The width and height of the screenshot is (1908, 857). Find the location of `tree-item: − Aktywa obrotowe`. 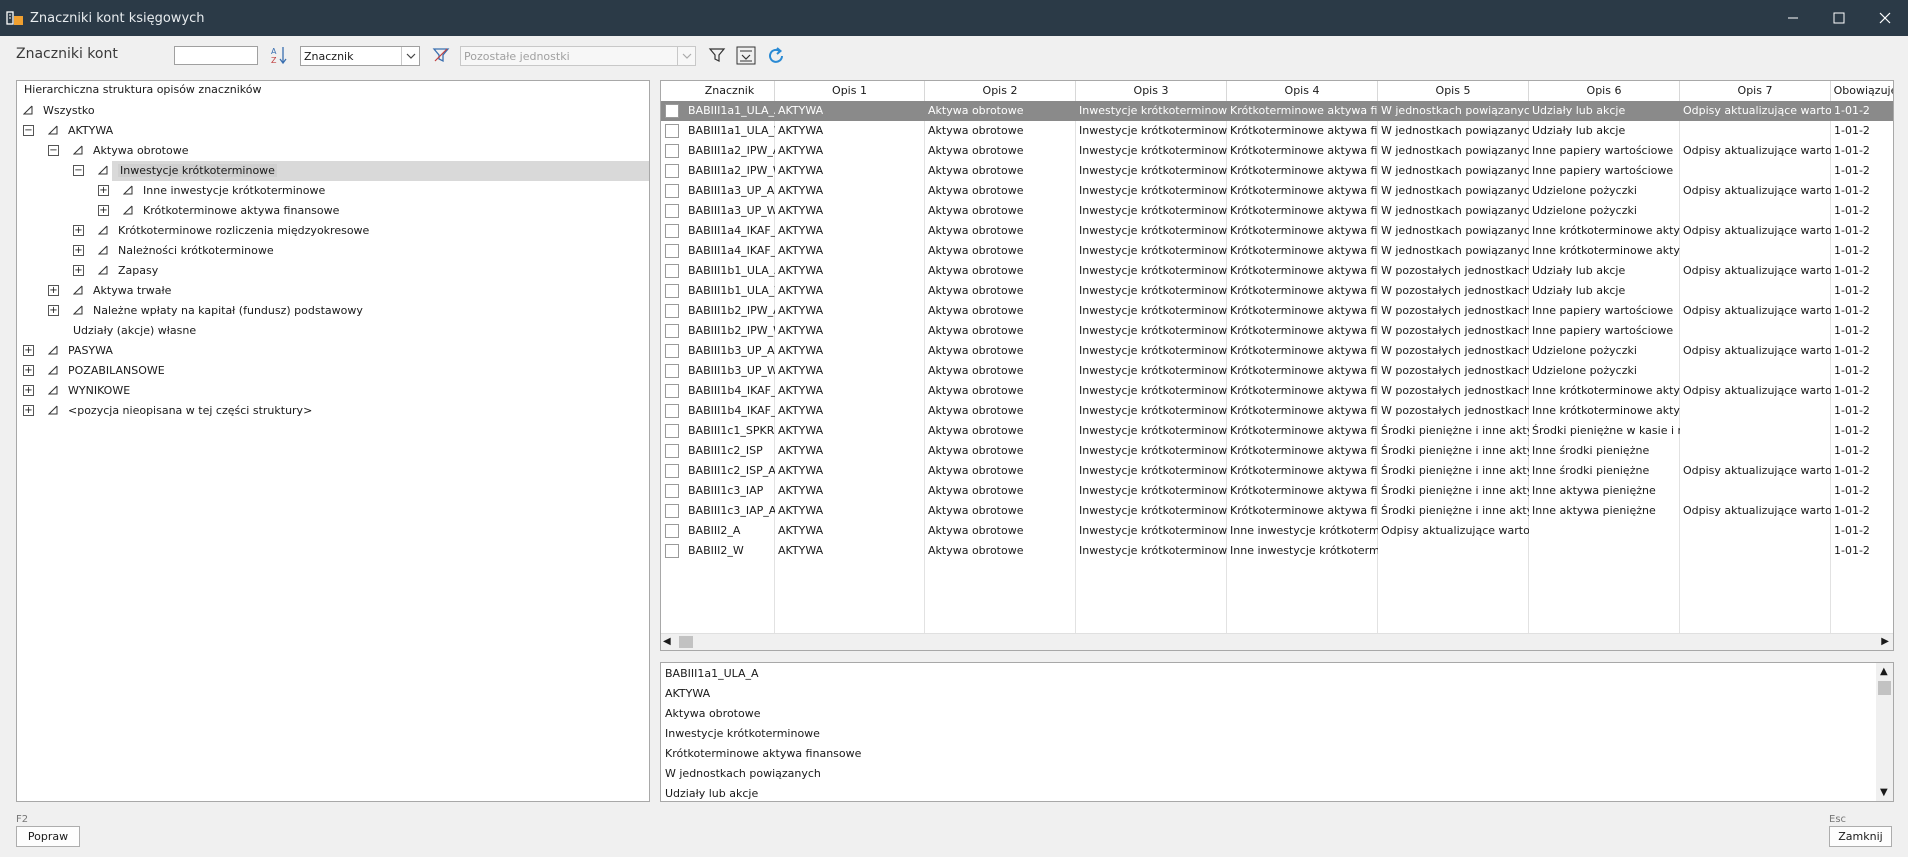

tree-item: − Aktywa obrotowe is located at coordinates (118, 150).